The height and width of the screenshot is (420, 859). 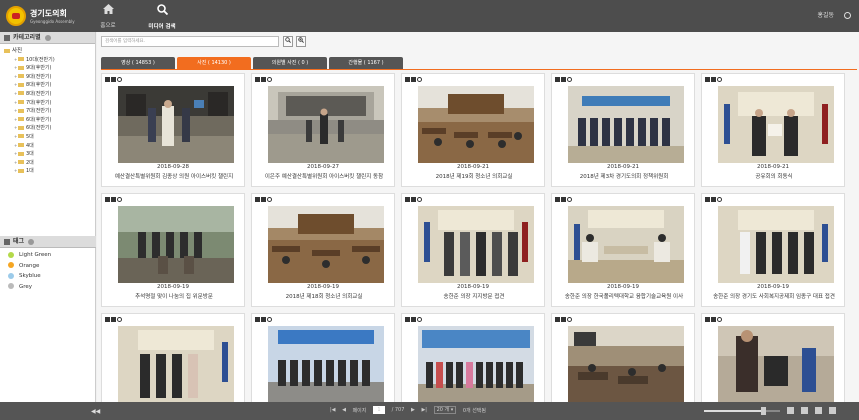 What do you see at coordinates (413, 410) in the screenshot?
I see `next-page-icon: ▶` at bounding box center [413, 410].